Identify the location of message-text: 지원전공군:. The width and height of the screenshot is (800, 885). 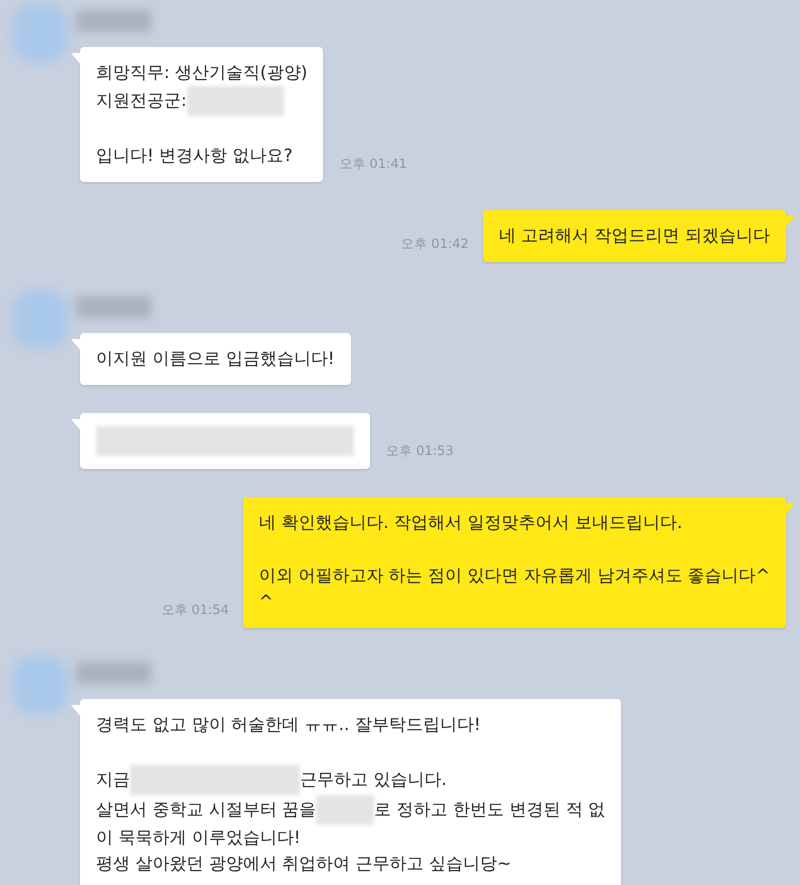
(141, 101).